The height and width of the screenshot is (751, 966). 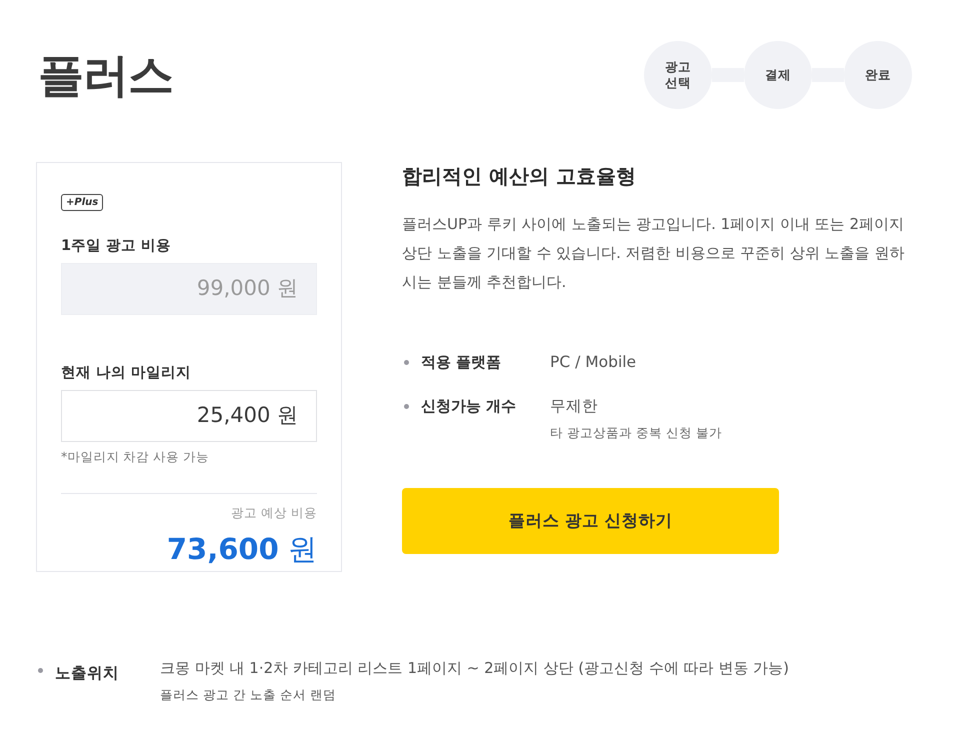 I want to click on spec-label: 적용 플랫폼, so click(x=461, y=362).